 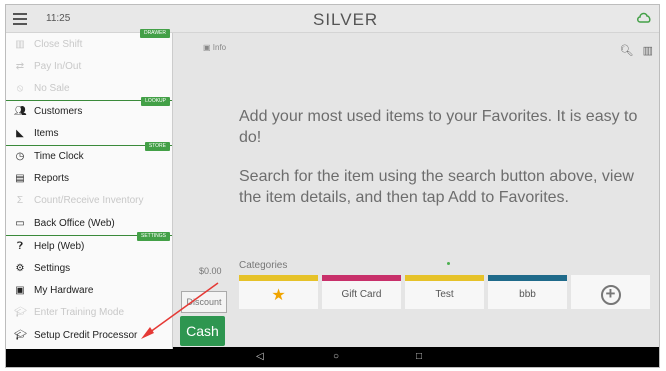 What do you see at coordinates (89, 290) in the screenshot?
I see `menu-my-hardware: ▣ My Hardware` at bounding box center [89, 290].